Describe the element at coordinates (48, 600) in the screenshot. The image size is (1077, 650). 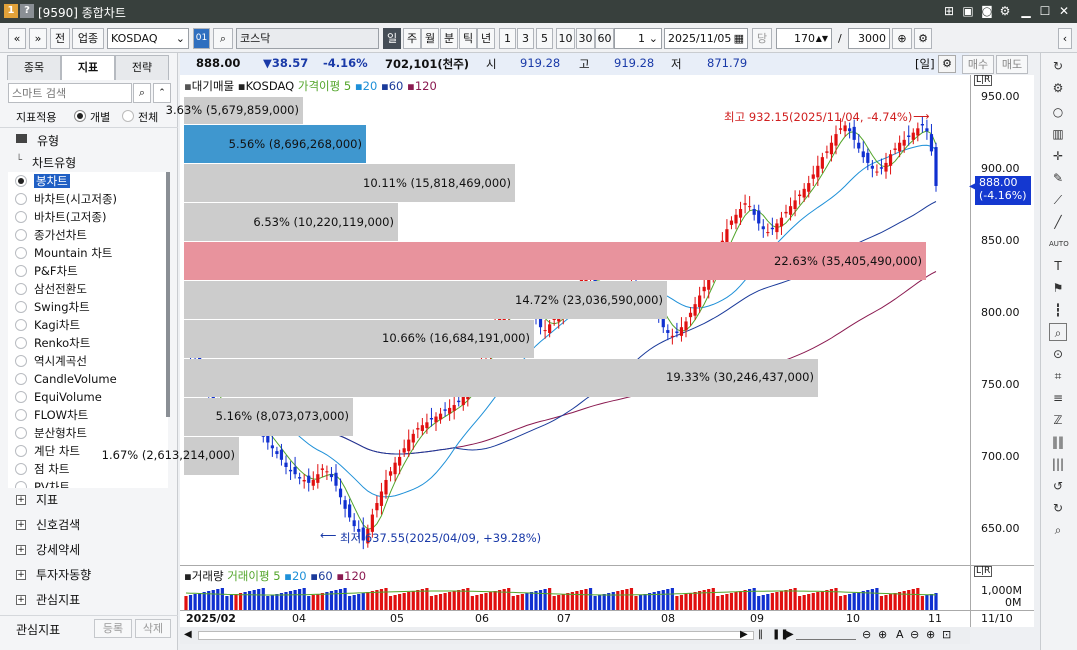
I see `indicator-group: + 관심지표` at that location.